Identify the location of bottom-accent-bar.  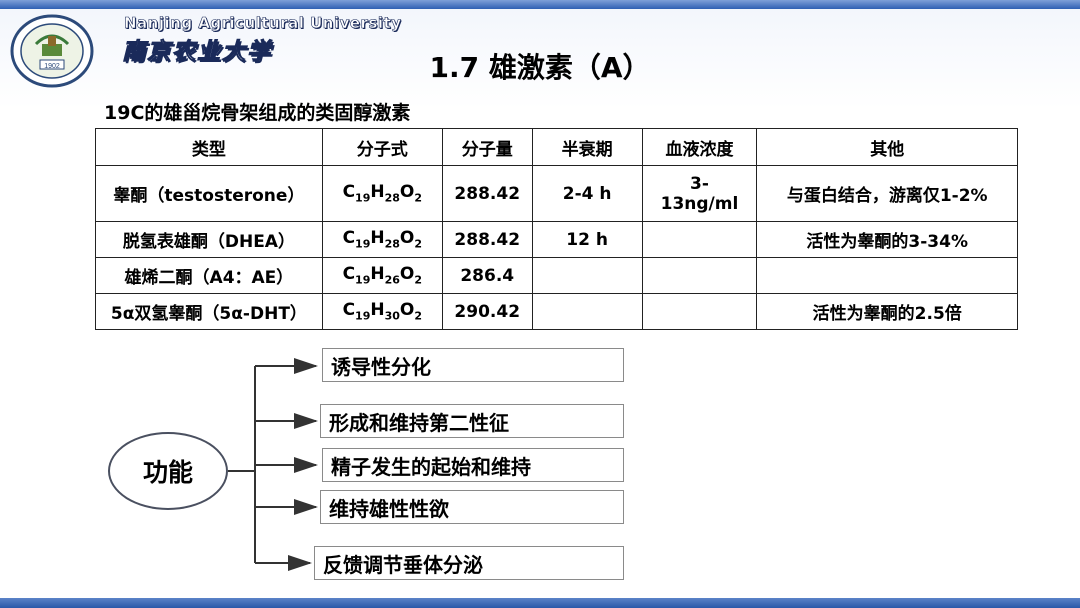
(540, 603).